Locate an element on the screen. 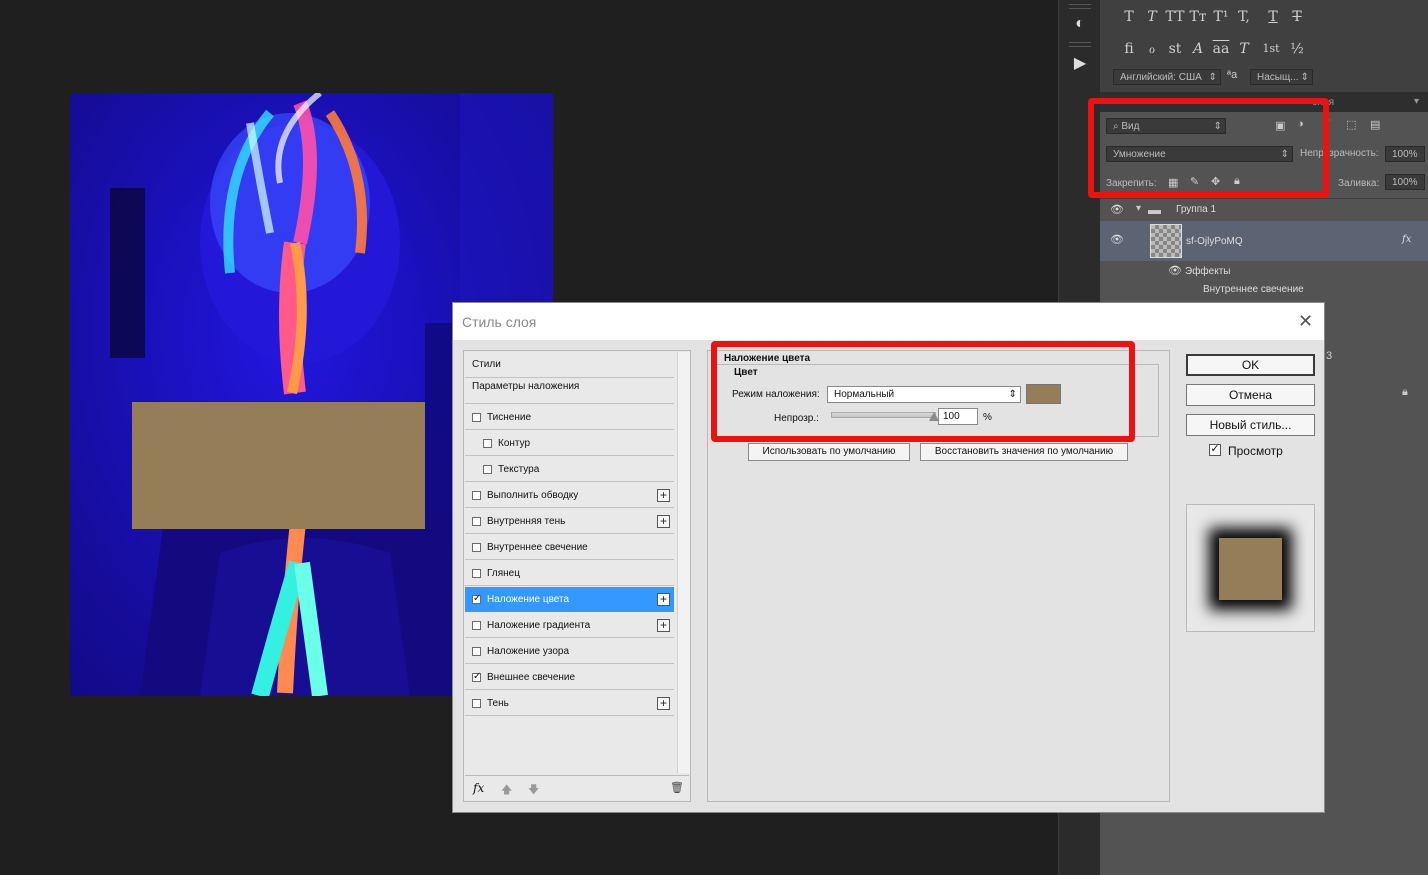 The width and height of the screenshot is (1428, 875). style-list-item: ✓ Наложение цвета + is located at coordinates (569, 599).